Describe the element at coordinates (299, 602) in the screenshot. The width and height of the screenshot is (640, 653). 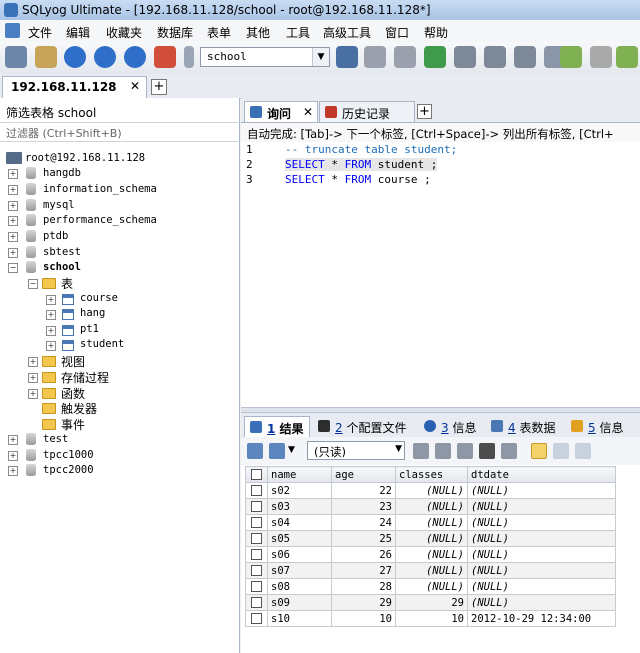
I see `table-cell: s09` at that location.